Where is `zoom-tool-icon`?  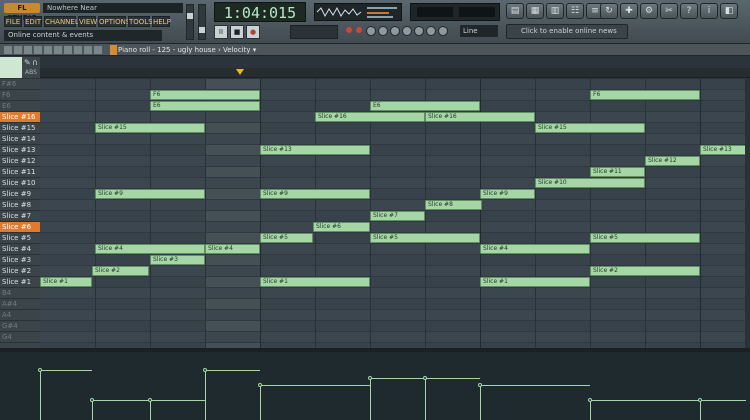
zoom-tool-icon is located at coordinates (68, 50).